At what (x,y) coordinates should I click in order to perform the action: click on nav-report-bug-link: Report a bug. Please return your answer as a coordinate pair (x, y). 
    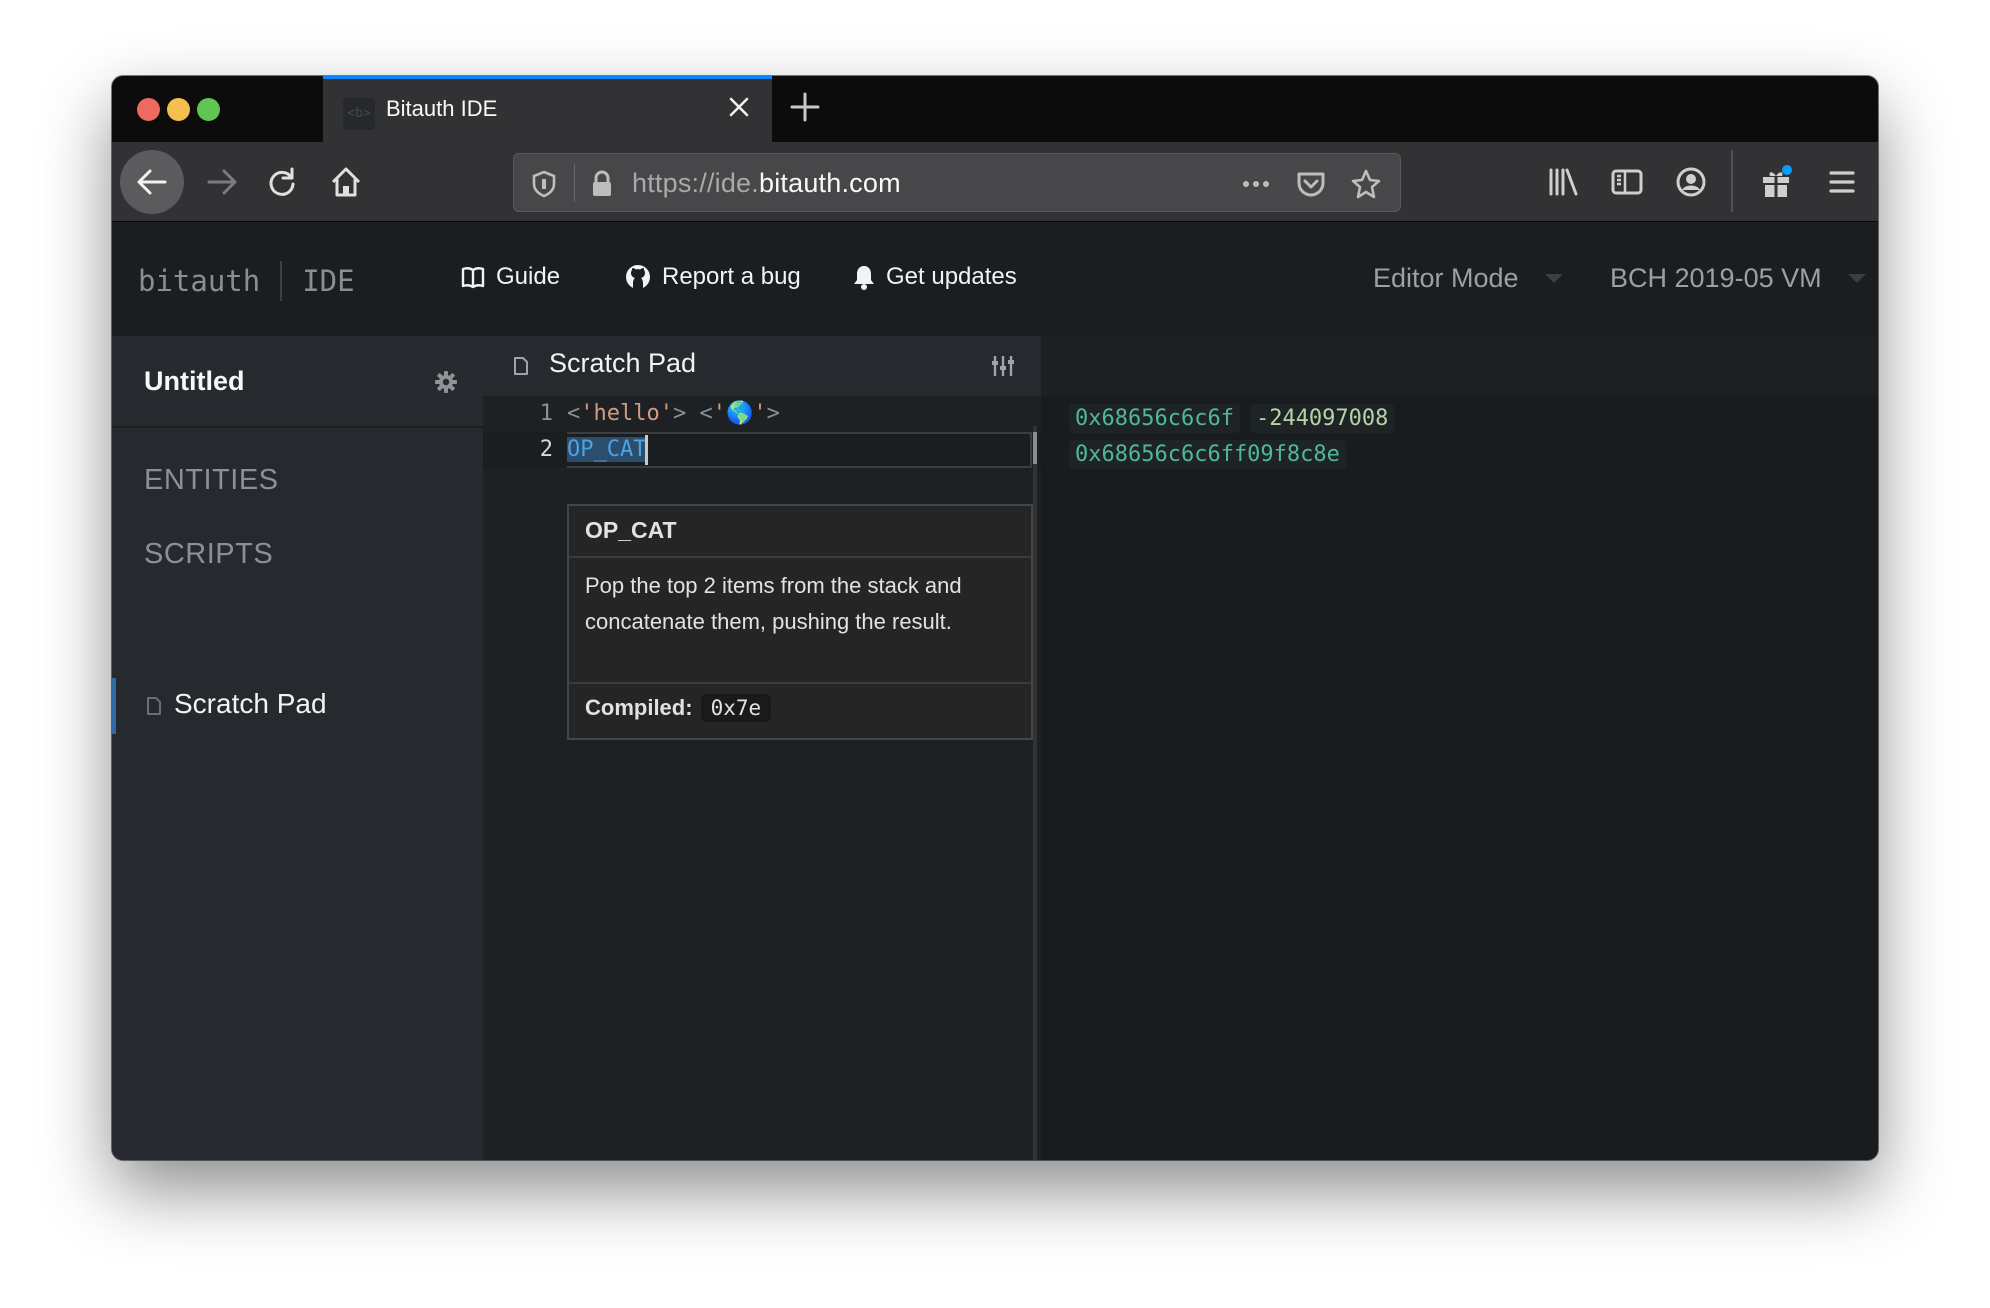
    Looking at the image, I should click on (712, 277).